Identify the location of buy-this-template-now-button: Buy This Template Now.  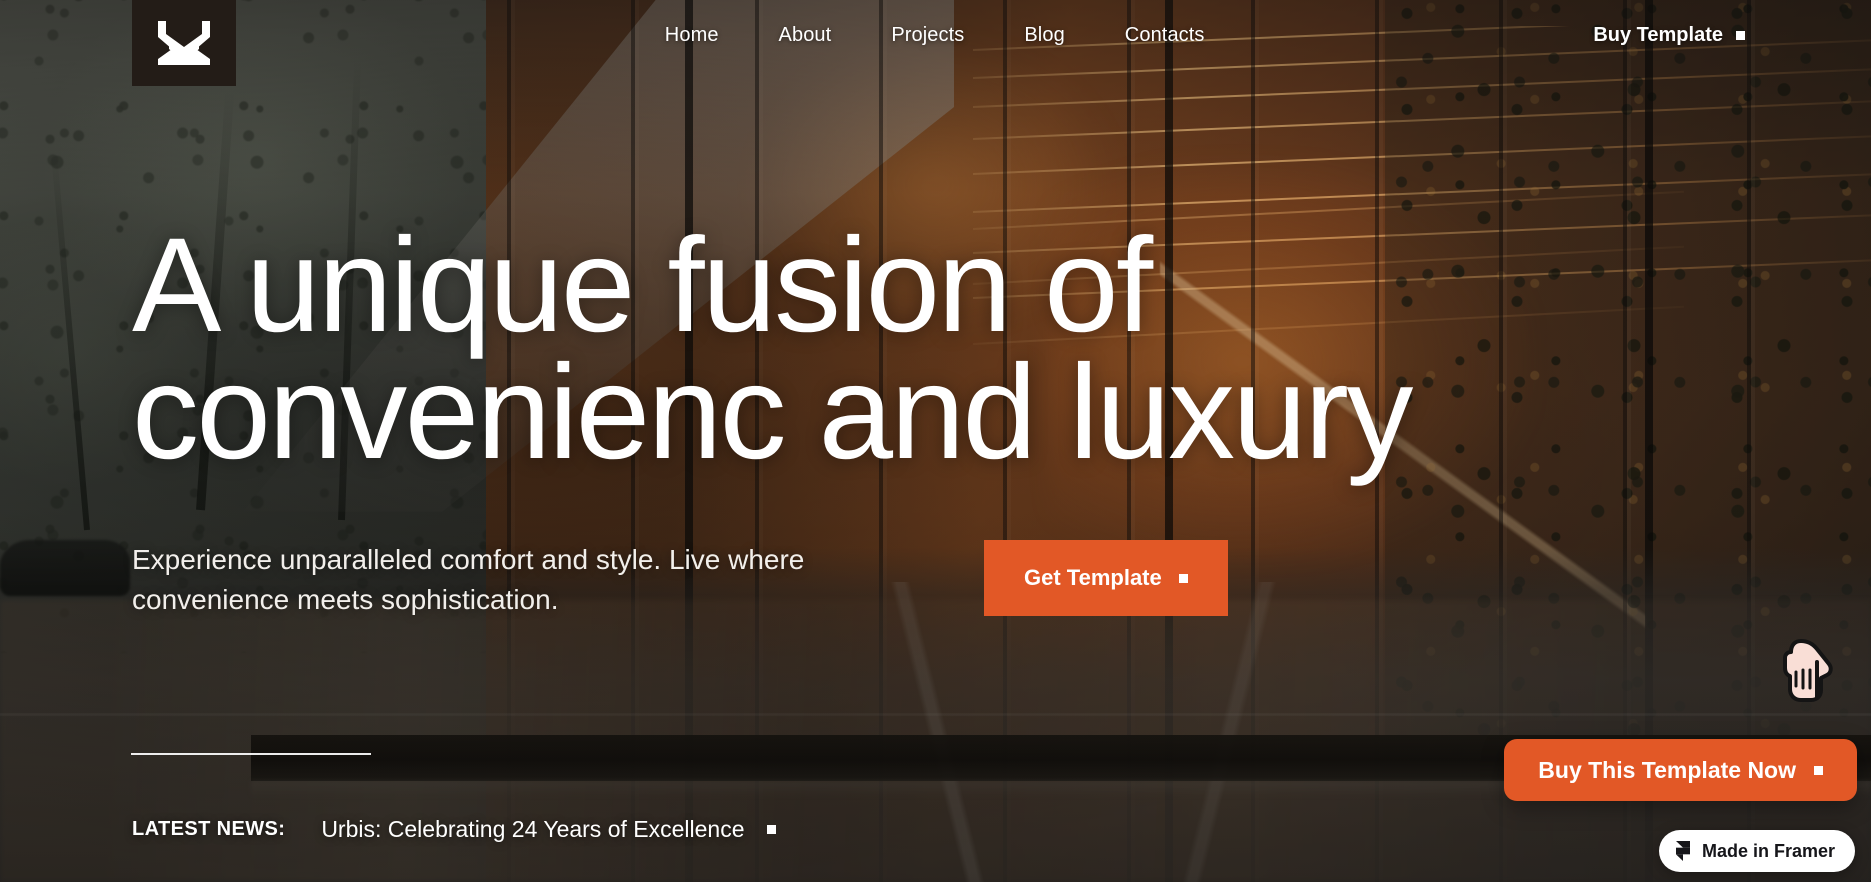
(1680, 770).